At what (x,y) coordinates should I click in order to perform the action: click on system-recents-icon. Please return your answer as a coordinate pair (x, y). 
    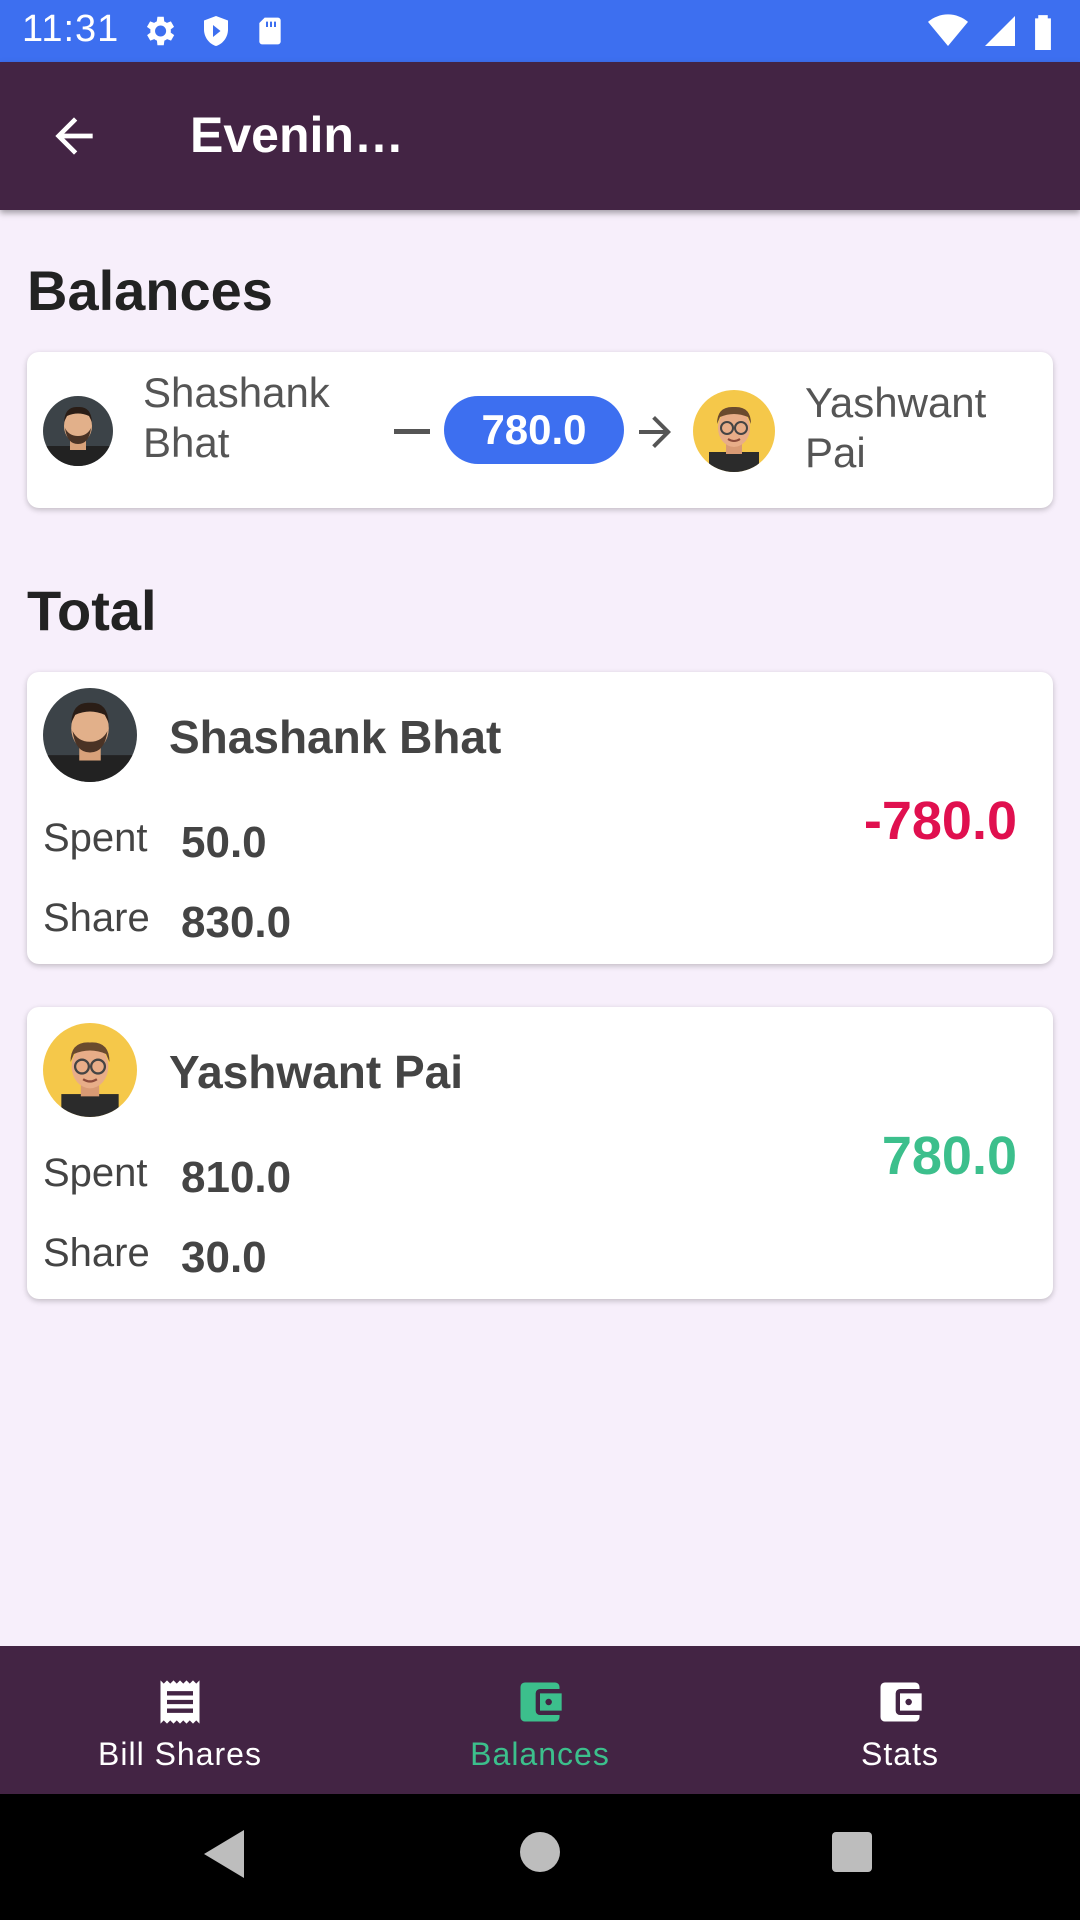
    Looking at the image, I should click on (852, 1852).